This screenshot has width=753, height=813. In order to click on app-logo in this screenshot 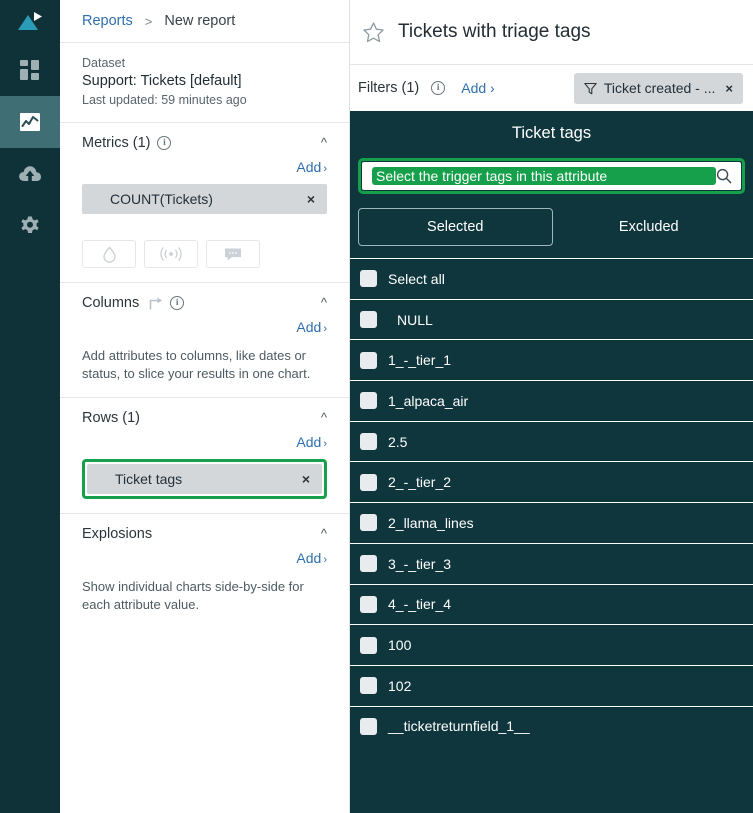, I will do `click(30, 22)`.